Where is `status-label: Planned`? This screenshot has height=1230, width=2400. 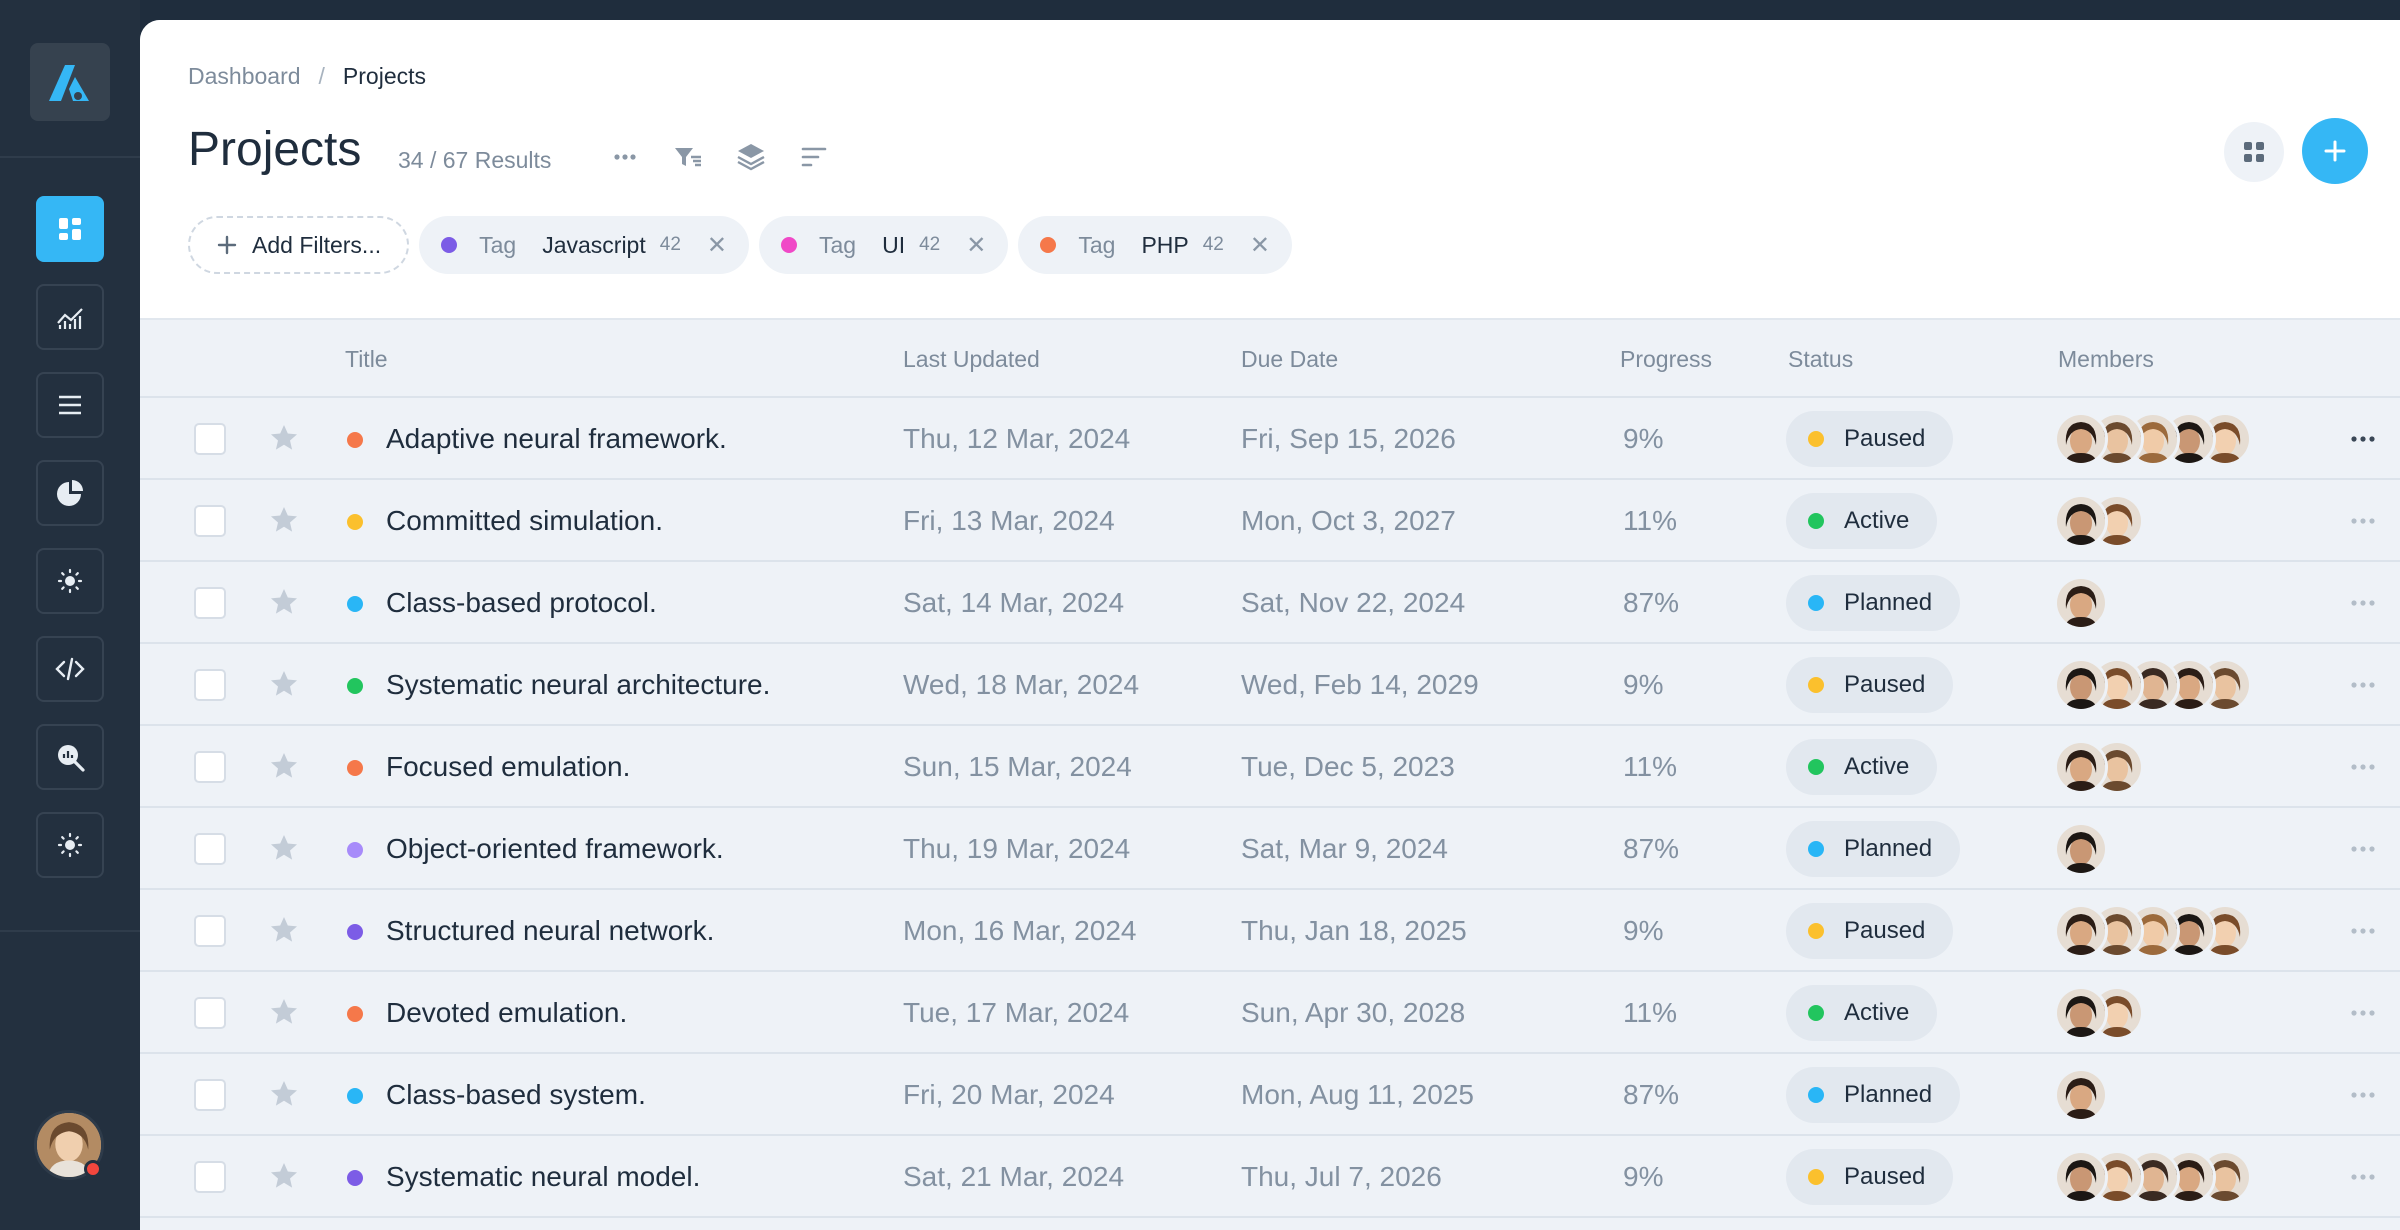
status-label: Planned is located at coordinates (1888, 1094).